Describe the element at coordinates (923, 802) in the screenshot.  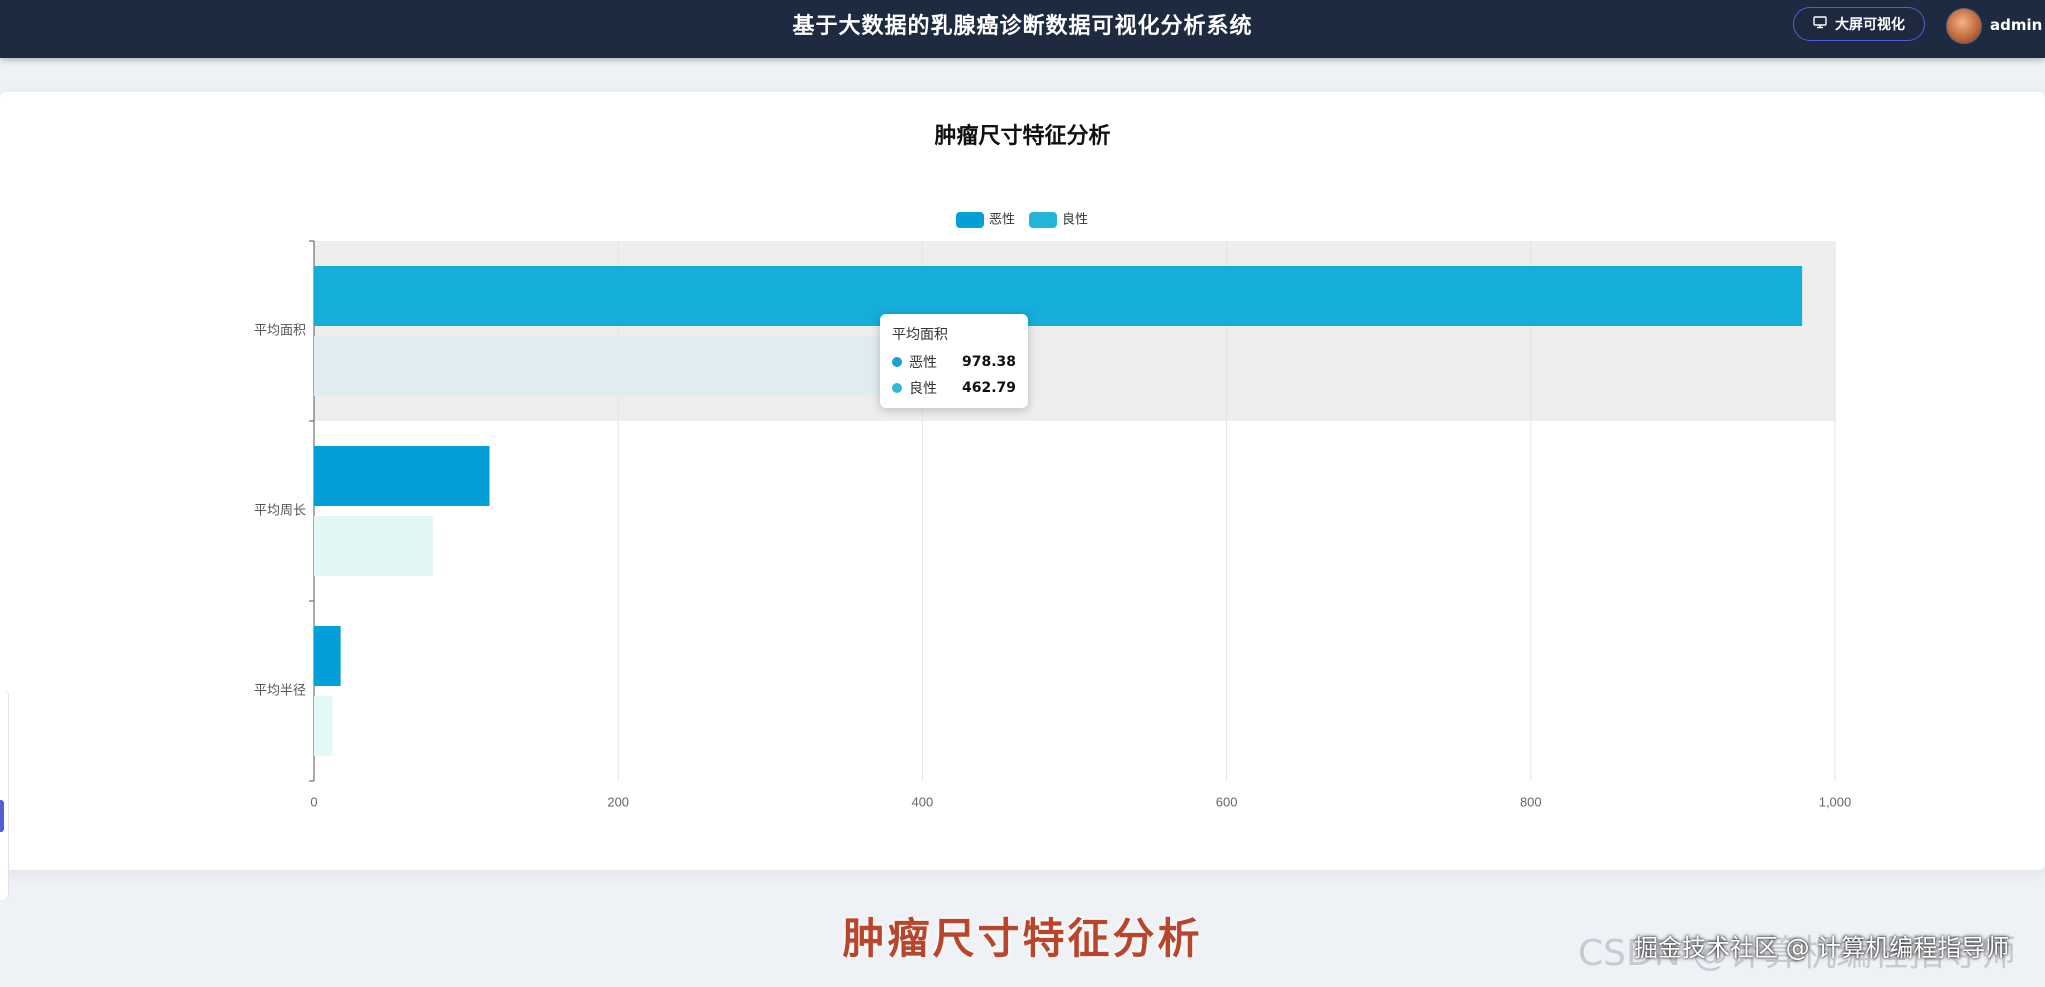
I see `x-tick-label: 400` at that location.